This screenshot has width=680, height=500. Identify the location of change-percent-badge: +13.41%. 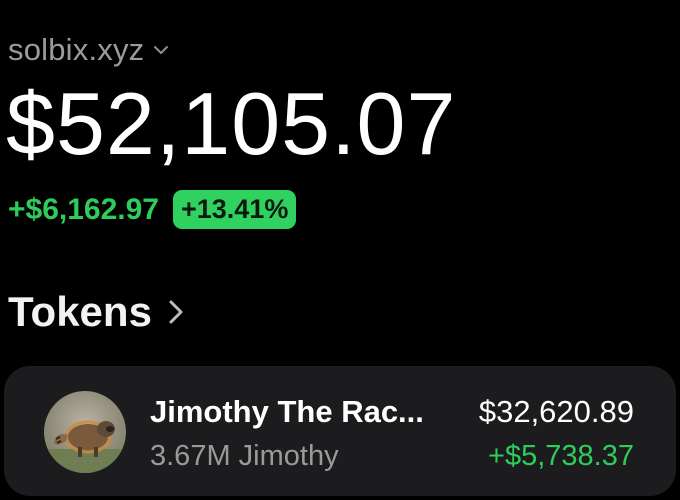
(234, 209).